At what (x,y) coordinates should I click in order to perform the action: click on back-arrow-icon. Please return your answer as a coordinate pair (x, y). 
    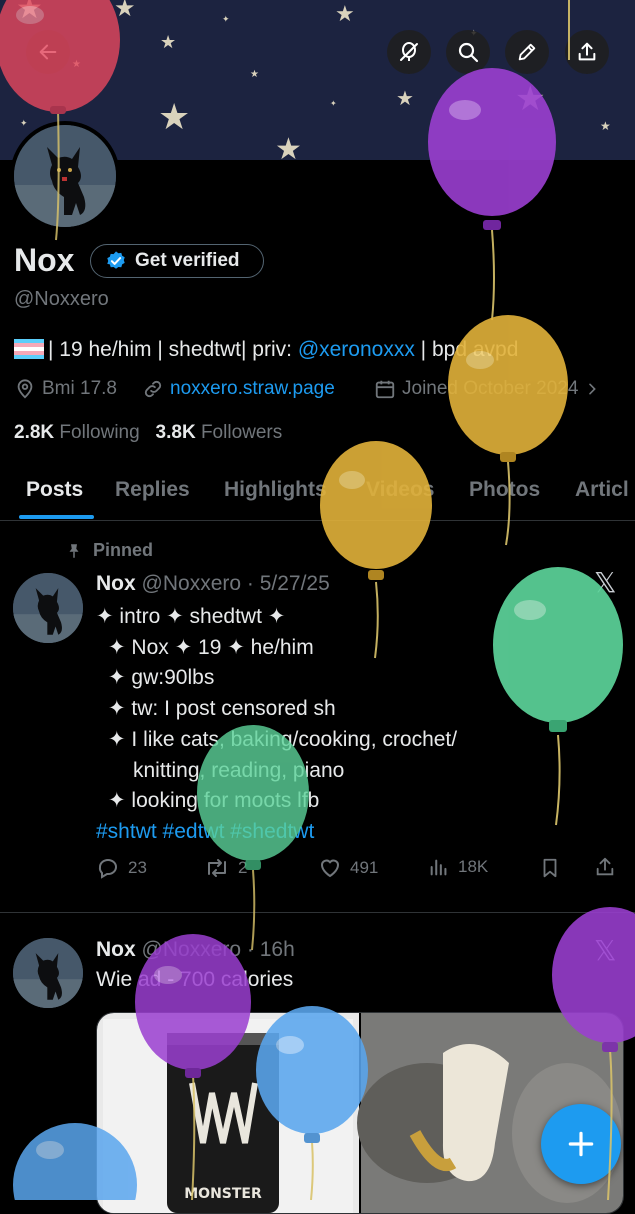
    Looking at the image, I should click on (48, 52).